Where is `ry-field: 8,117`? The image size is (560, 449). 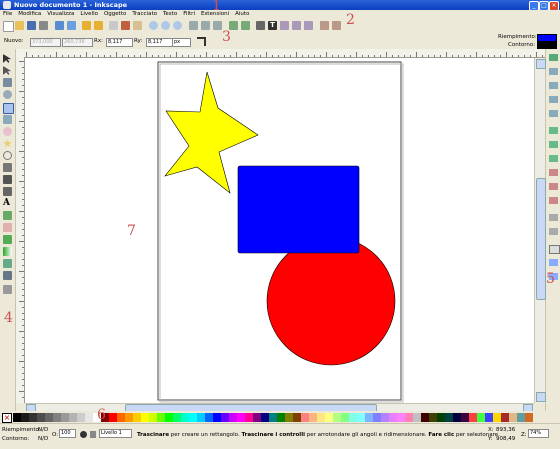
ry-field: 8,117 is located at coordinates (159, 42).